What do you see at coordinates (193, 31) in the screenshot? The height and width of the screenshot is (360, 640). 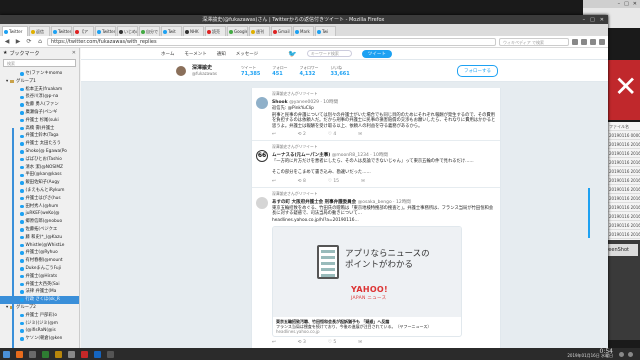 I see `browser-tab: NHK` at bounding box center [193, 31].